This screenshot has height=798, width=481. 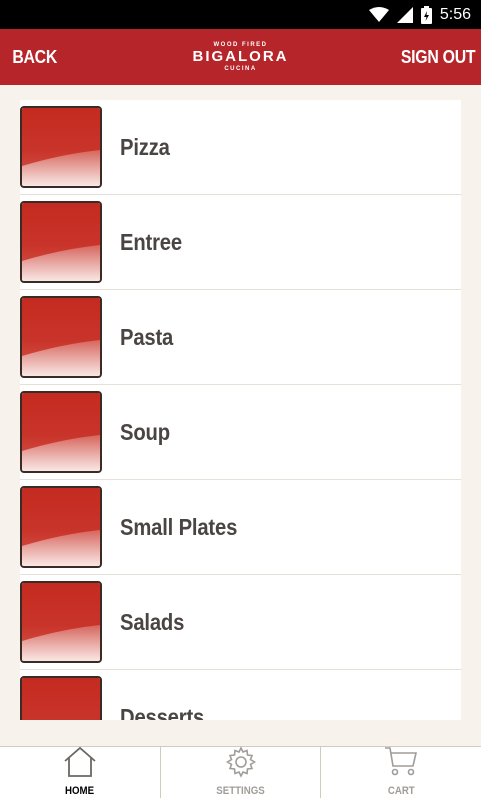 I want to click on logo-brand-text: BIGALORA, so click(x=240, y=56).